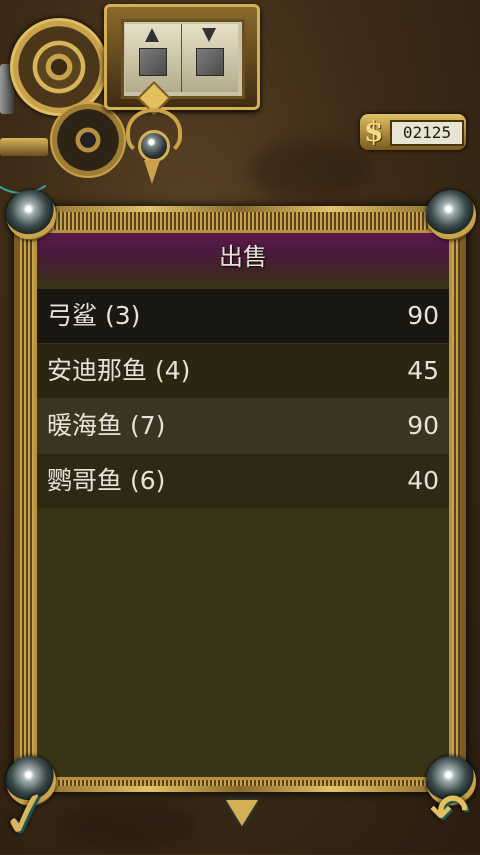  Describe the element at coordinates (106, 425) in the screenshot. I see `item-name: 暖海鱼 (7)` at that location.